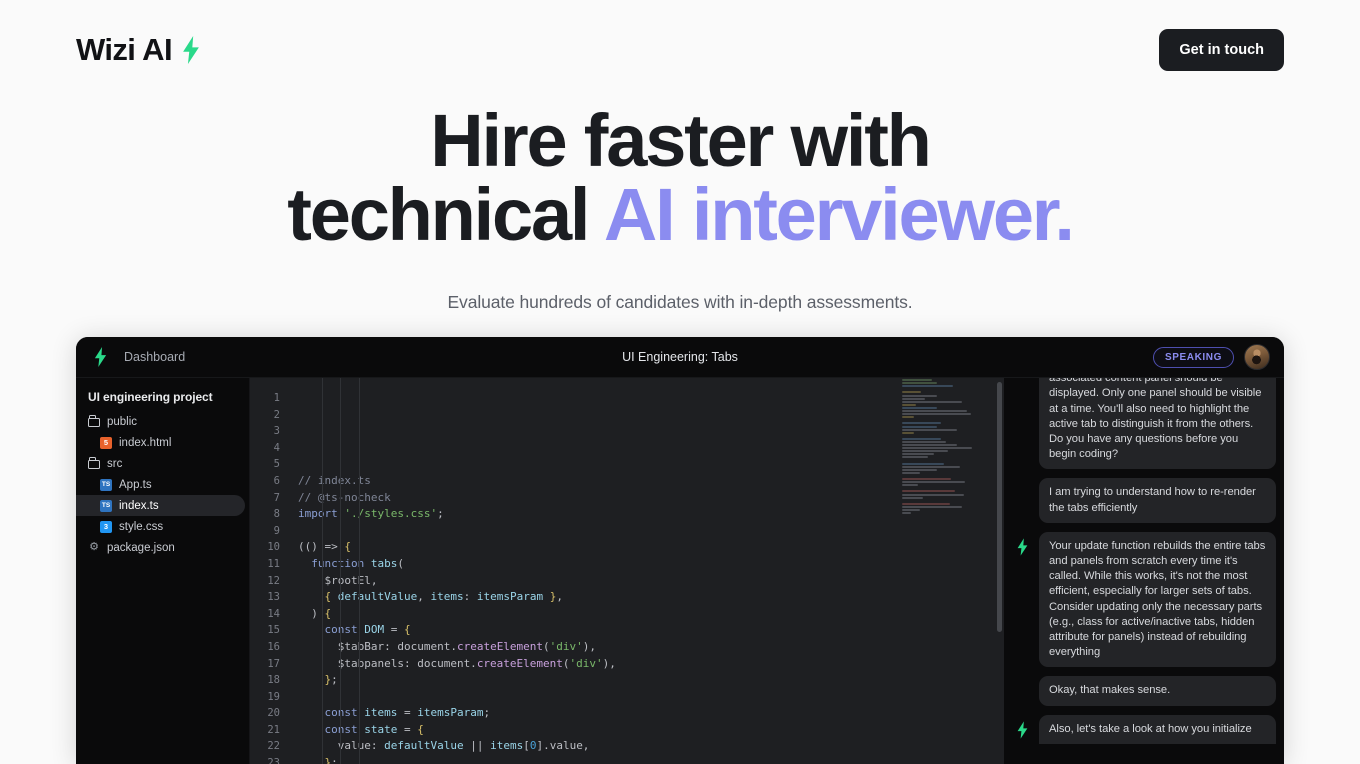  I want to click on line-number: 20, so click(273, 713).